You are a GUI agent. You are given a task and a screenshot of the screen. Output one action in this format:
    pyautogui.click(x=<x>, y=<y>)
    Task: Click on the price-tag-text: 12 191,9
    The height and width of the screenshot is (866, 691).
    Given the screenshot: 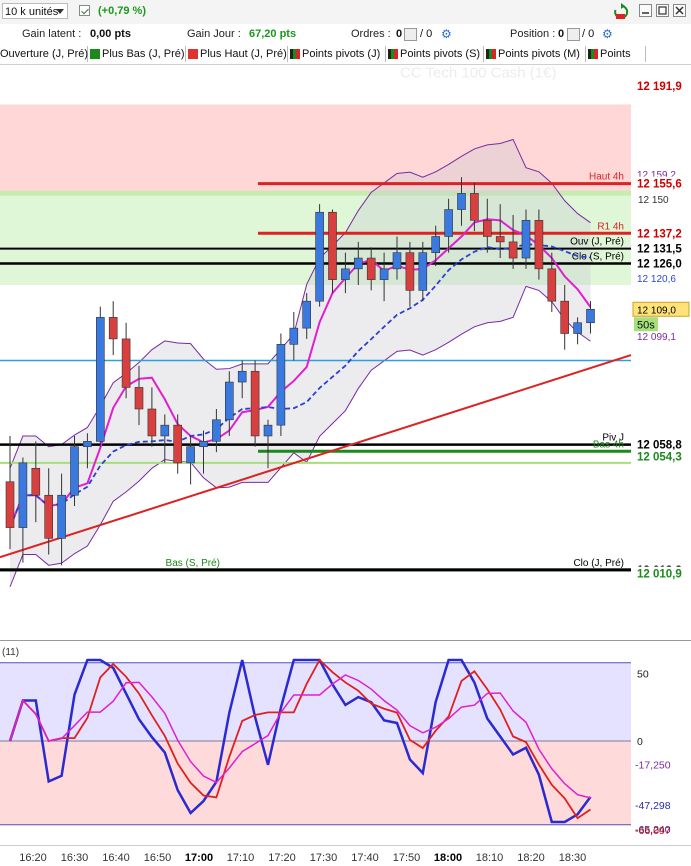 What is the action you would take?
    pyautogui.click(x=659, y=87)
    